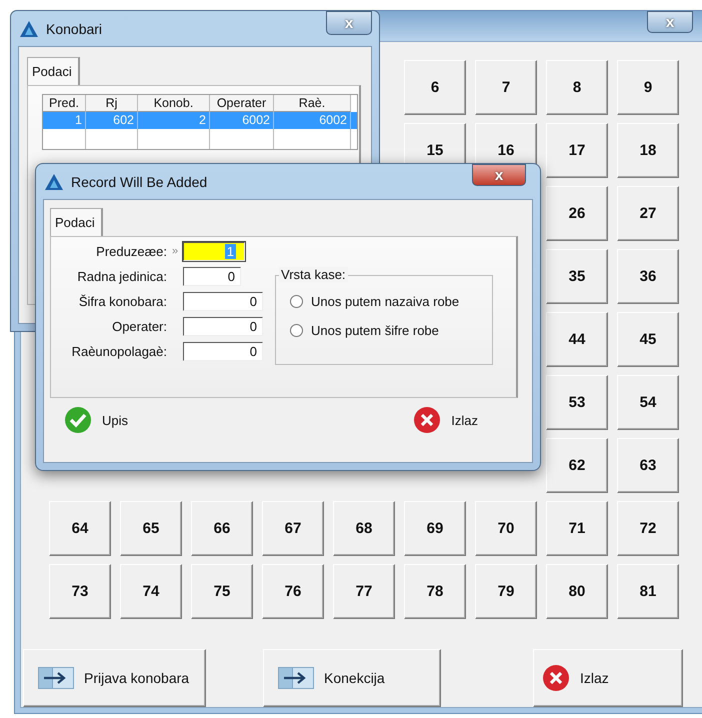 Image resolution: width=702 pixels, height=718 pixels. Describe the element at coordinates (64, 103) in the screenshot. I see `column-header: Pred.` at that location.